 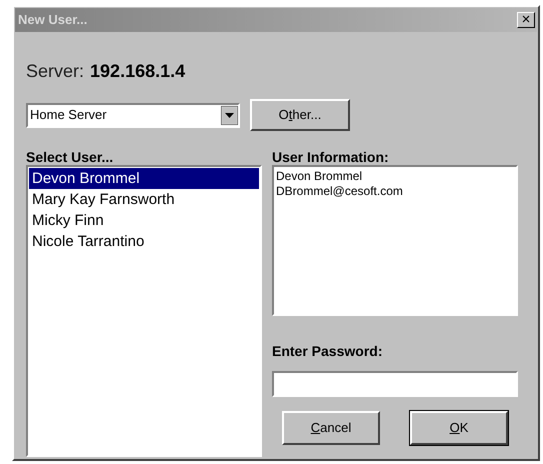 What do you see at coordinates (526, 20) in the screenshot?
I see `close-button: ×` at bounding box center [526, 20].